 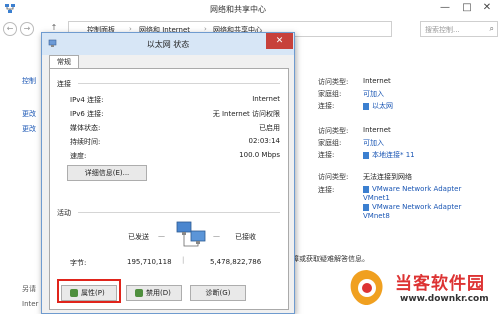 I want to click on speed-label: 速度:, so click(x=78, y=156).